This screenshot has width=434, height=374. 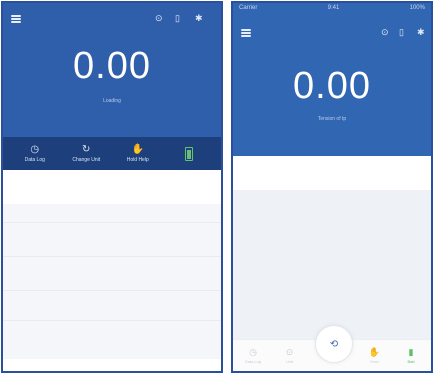 I want to click on battery-button, so click(x=189, y=153).